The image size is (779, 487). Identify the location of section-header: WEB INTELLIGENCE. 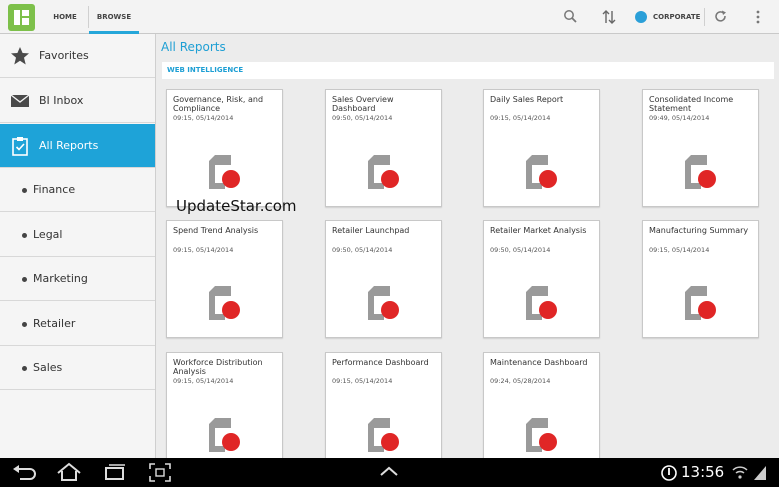
(468, 70).